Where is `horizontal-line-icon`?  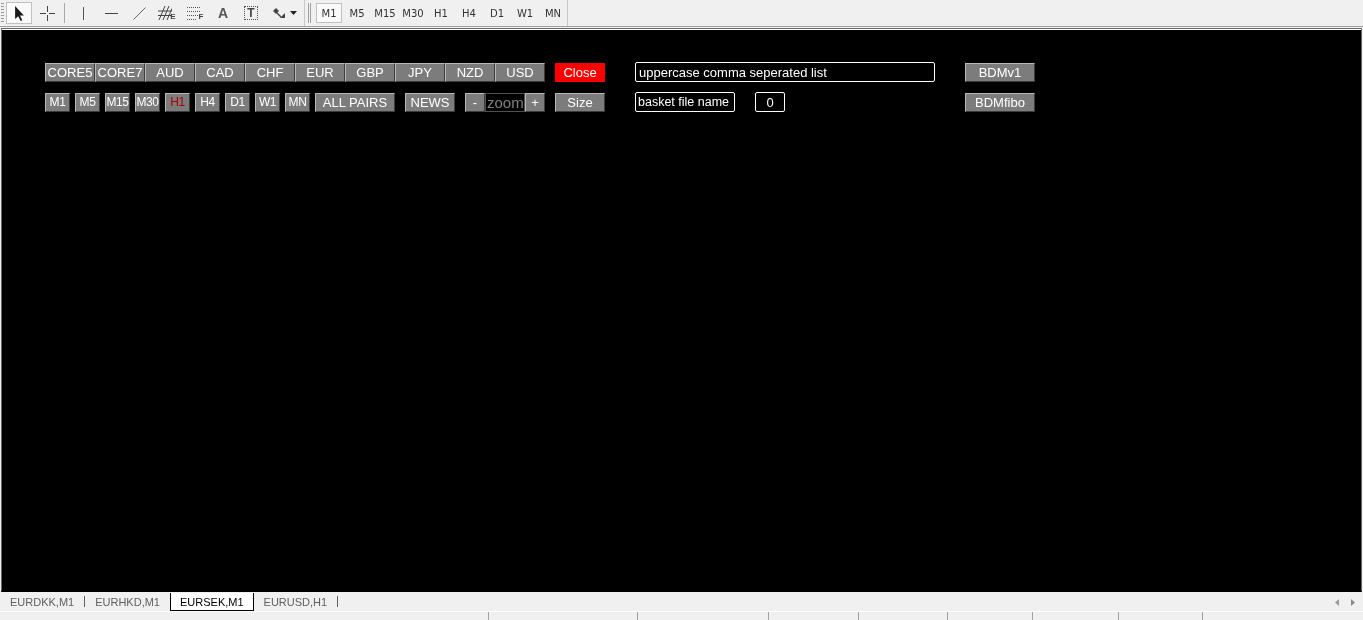 horizontal-line-icon is located at coordinates (111, 13).